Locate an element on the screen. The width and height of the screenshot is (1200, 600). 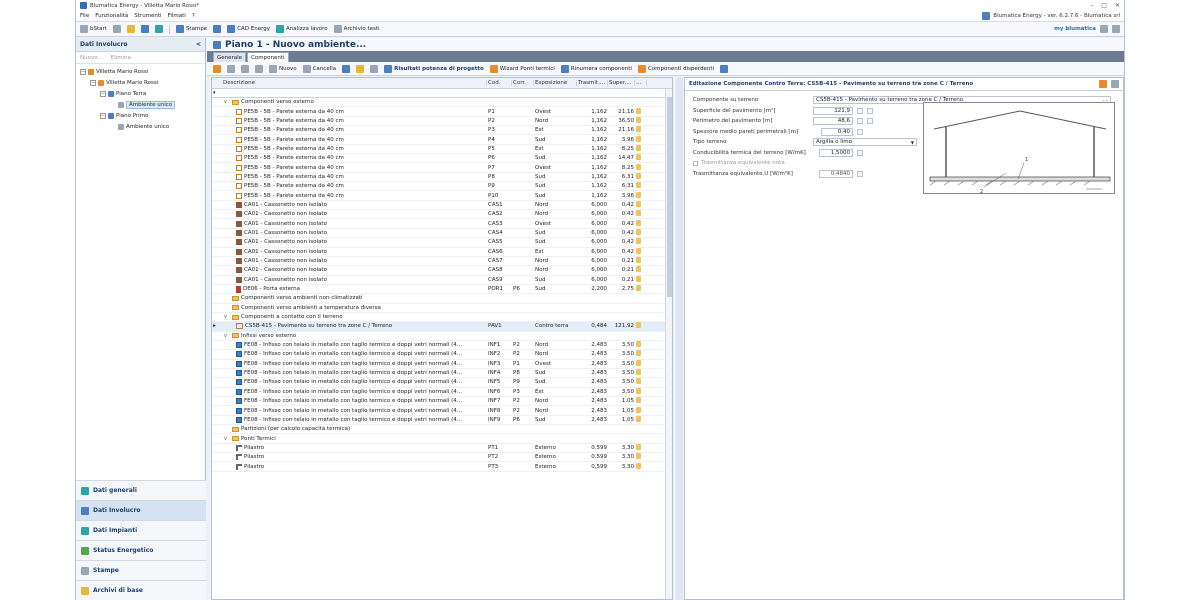
col-esposizione: Esposizione is located at coordinates (555, 83).